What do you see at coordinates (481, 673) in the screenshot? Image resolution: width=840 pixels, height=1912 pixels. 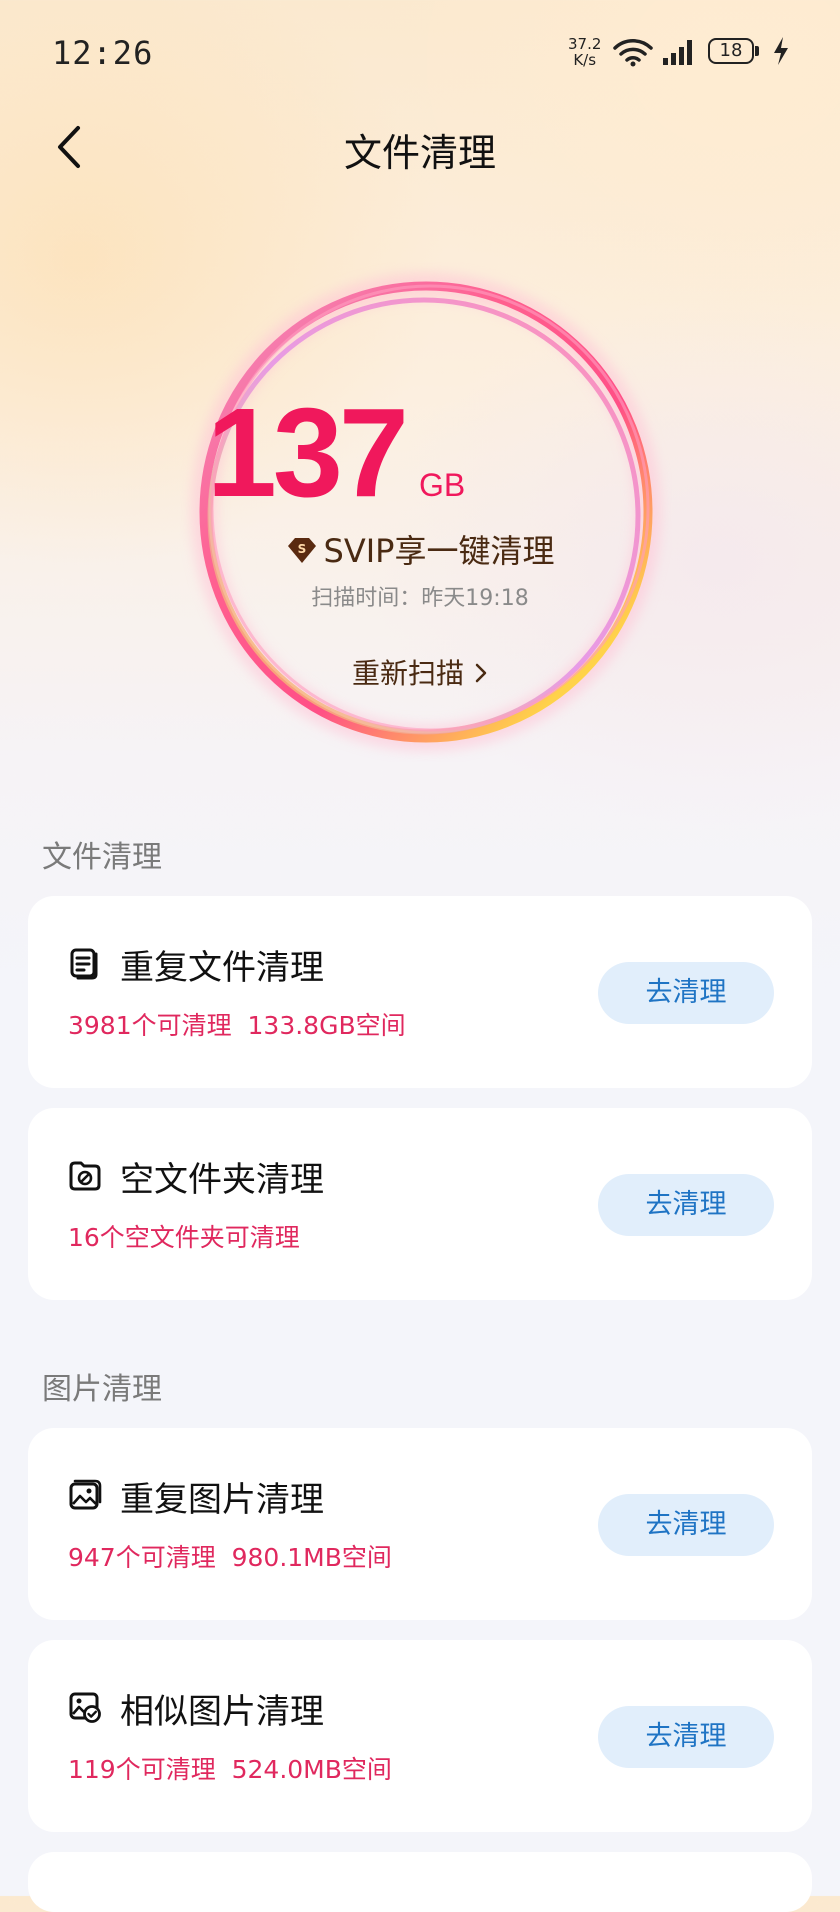 I see `chevron-right-icon` at bounding box center [481, 673].